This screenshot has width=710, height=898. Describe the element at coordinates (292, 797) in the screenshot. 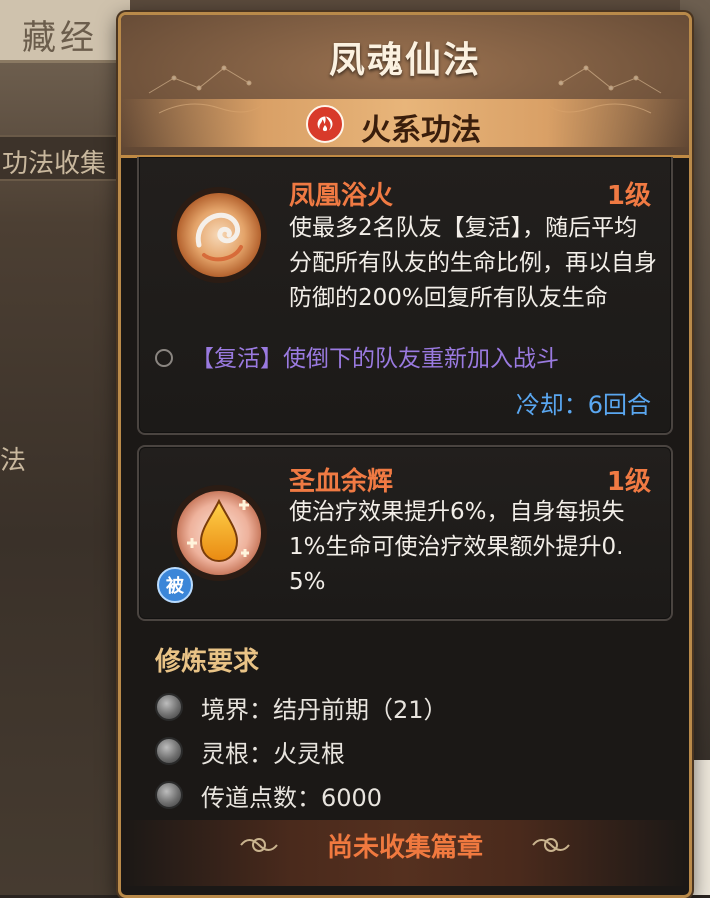

I see `requirement-text: 传道点数：6000` at that location.